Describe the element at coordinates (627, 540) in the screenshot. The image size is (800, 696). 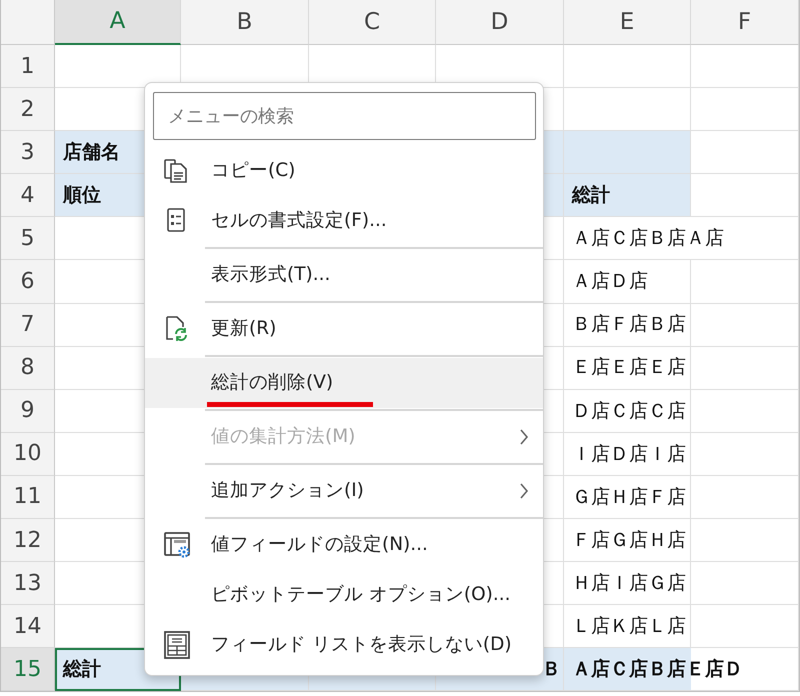
I see `table-cell: Ｆ店Ｇ店Ｈ店` at that location.